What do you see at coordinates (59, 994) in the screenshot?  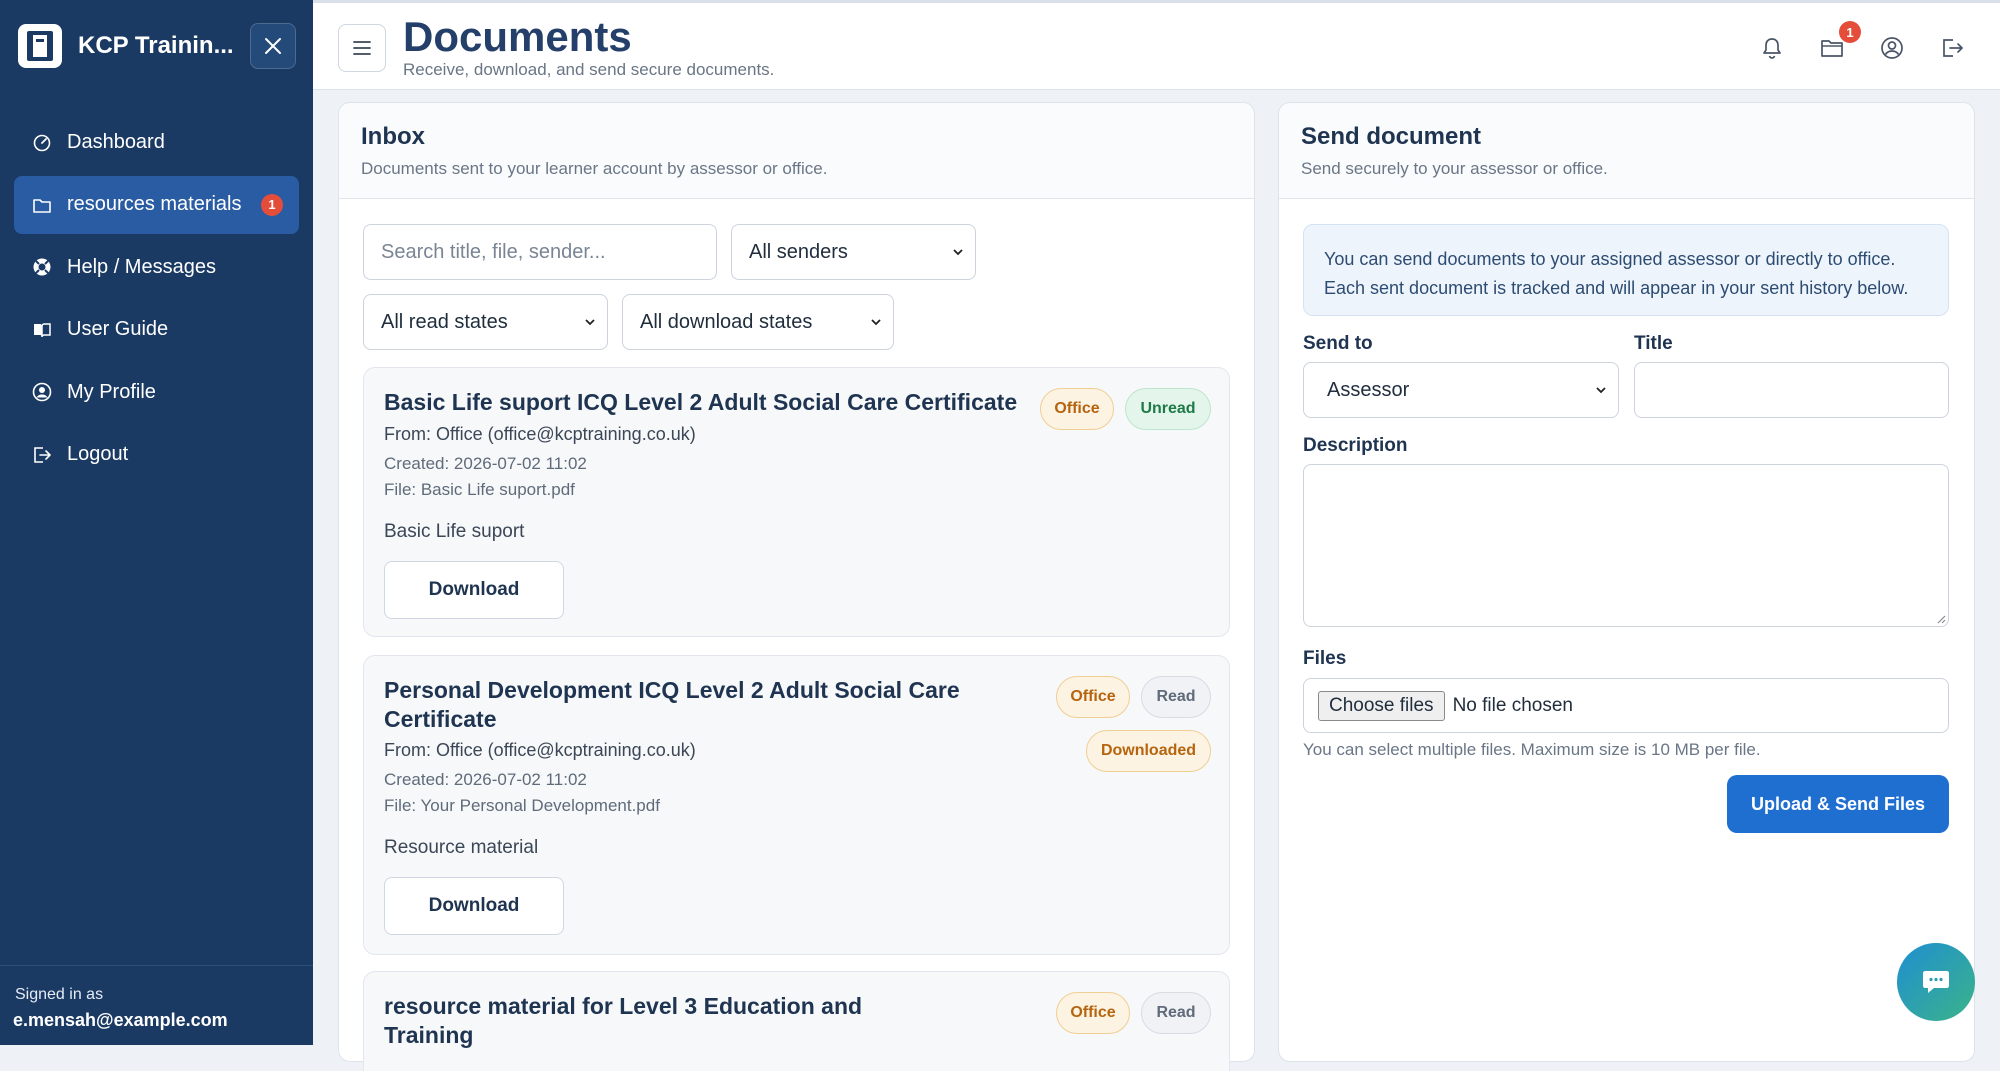 I see `signed-in-label: Signed in as` at bounding box center [59, 994].